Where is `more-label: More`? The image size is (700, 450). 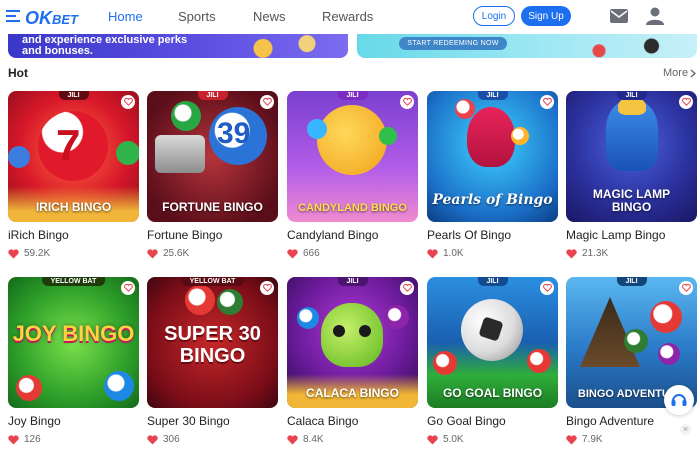
more-label: More is located at coordinates (676, 73).